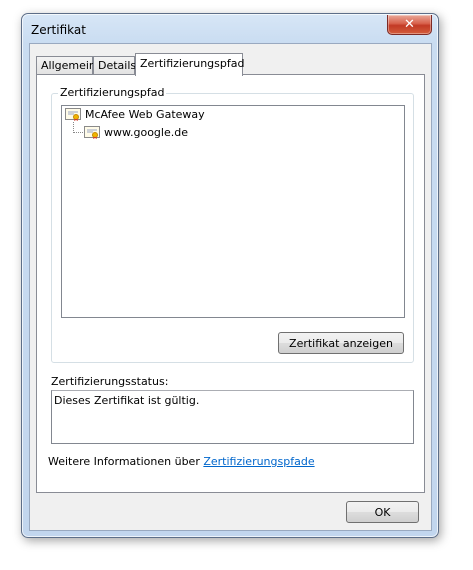  I want to click on certification-path-link: Zertifizierungspfade, so click(258, 461).